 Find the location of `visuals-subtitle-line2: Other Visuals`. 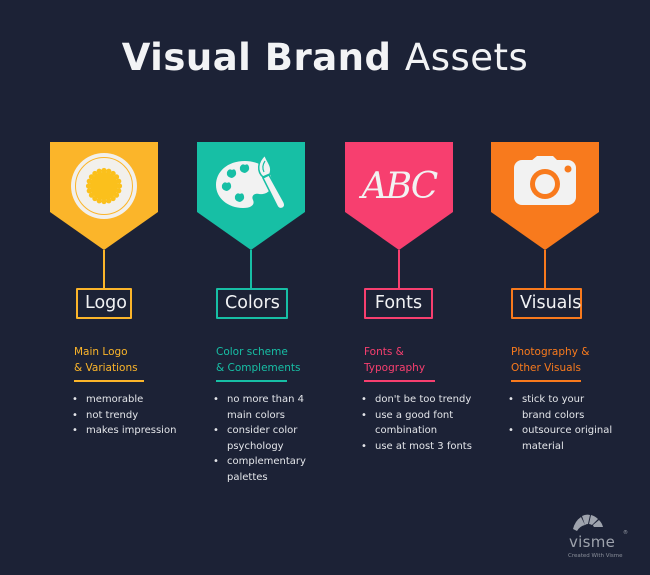

visuals-subtitle-line2: Other Visuals is located at coordinates (546, 367).